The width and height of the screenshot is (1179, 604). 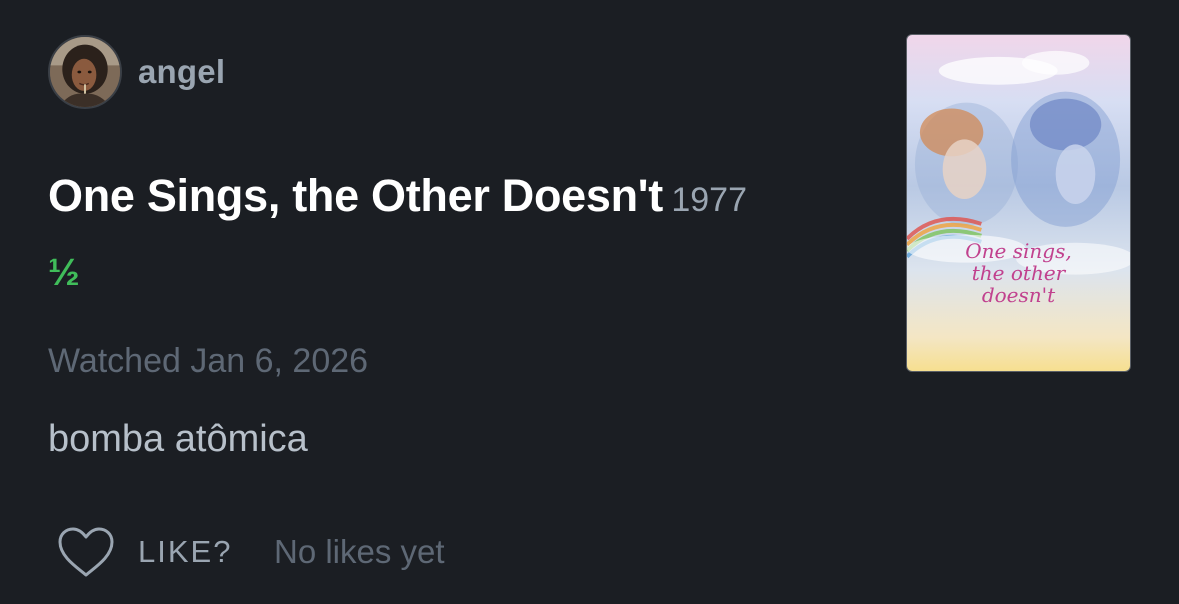 I want to click on avatar-photo, so click(x=85, y=72).